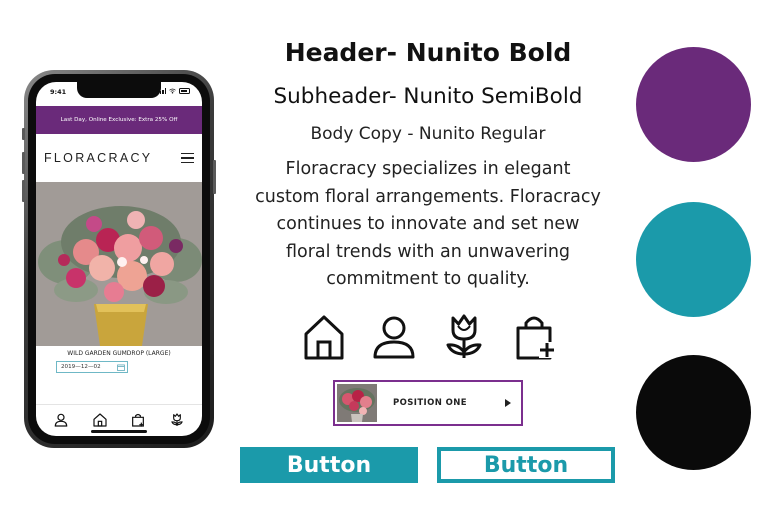 The image size is (774, 518). Describe the element at coordinates (693, 104) in the screenshot. I see `color-swatch-purple` at that location.